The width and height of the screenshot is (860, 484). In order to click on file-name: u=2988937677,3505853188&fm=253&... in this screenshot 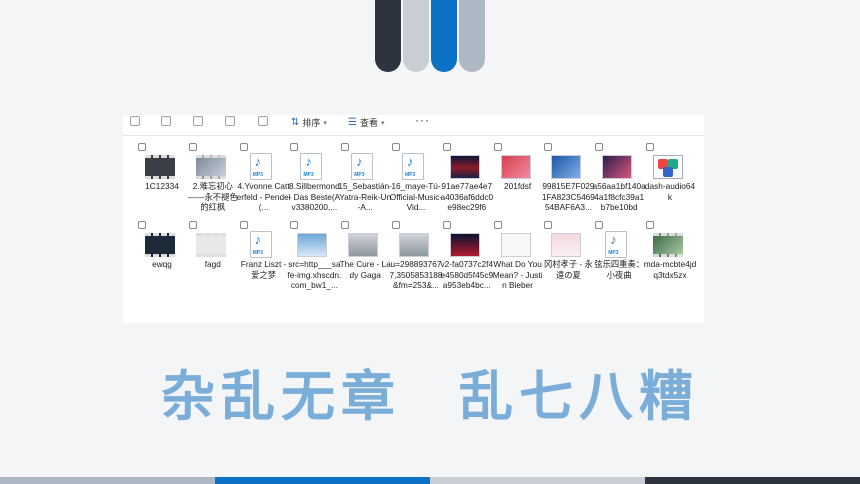, I will do `click(416, 275)`.